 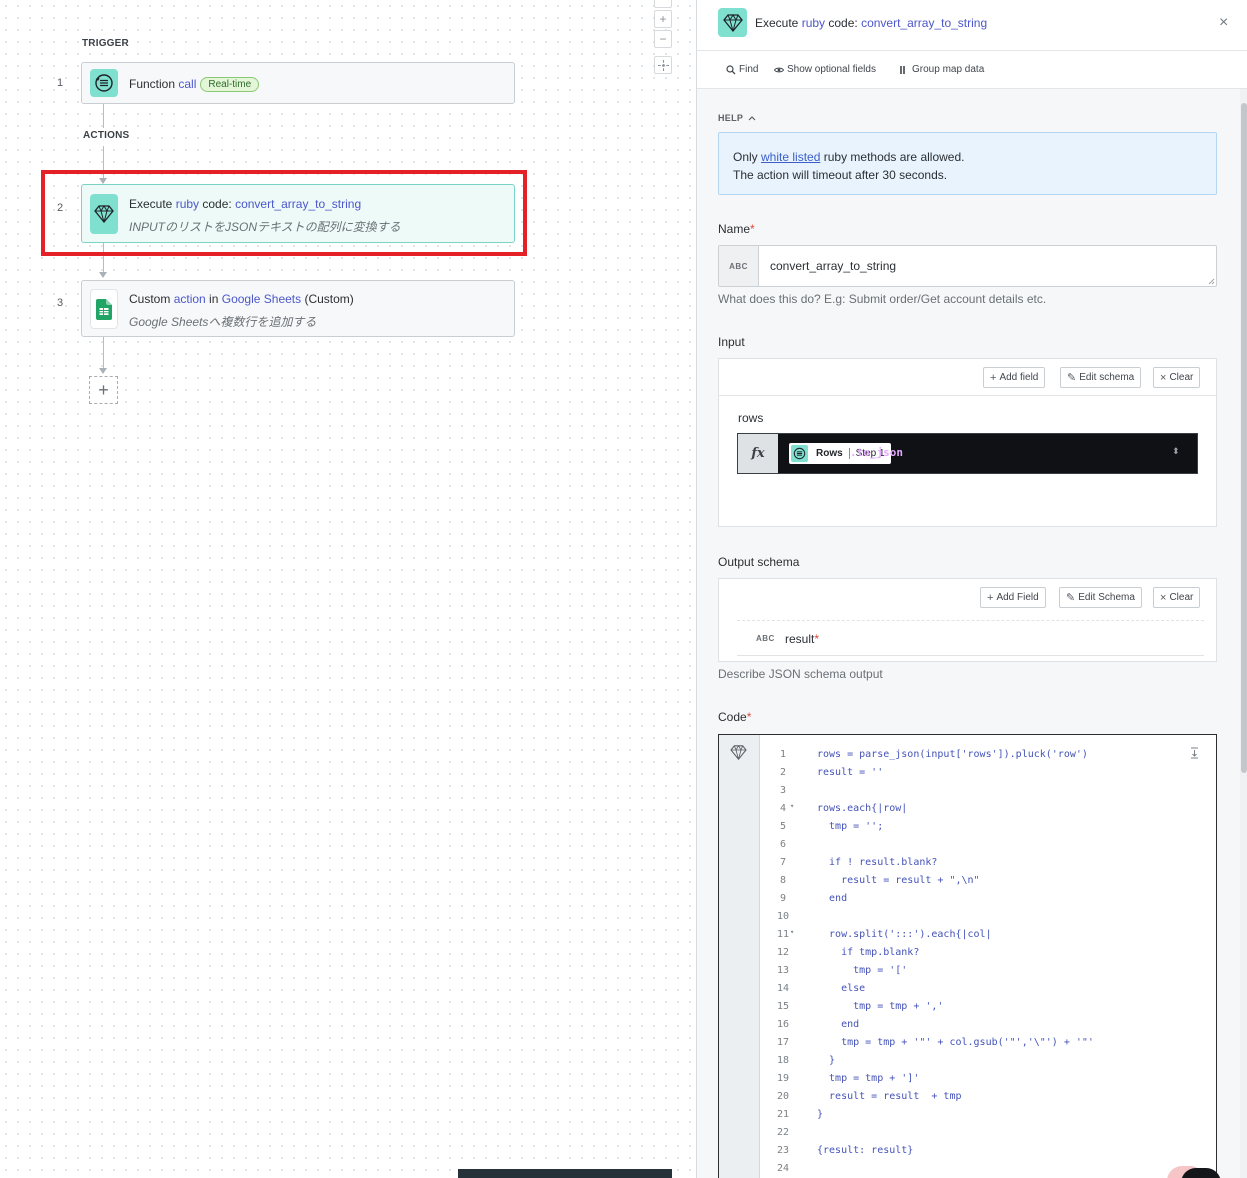 I want to click on add-field-button: + Add field, so click(x=1014, y=377).